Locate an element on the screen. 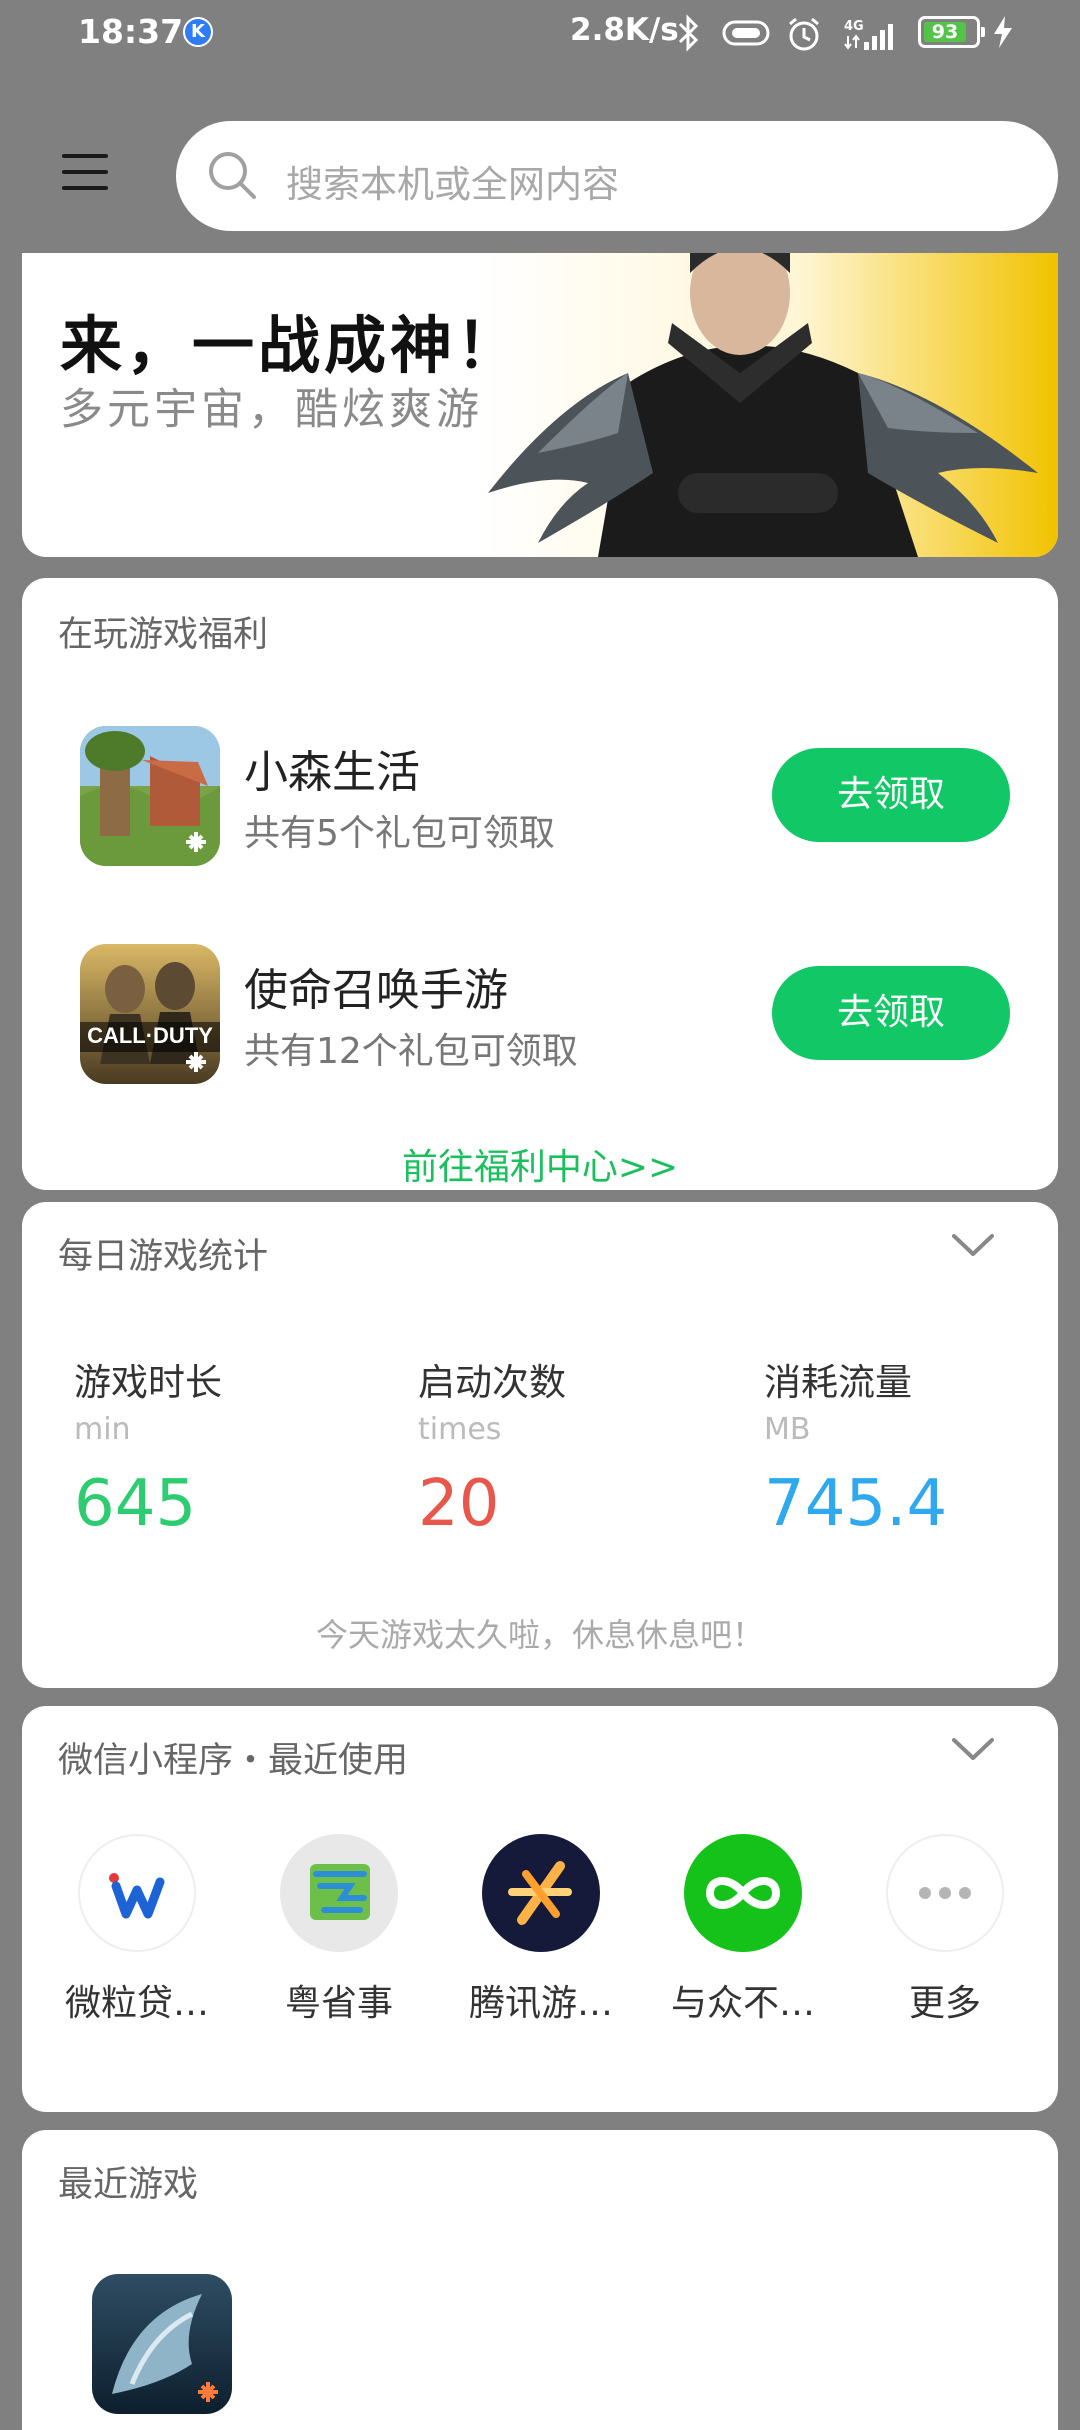  status-icons: 4G is located at coordinates (785, 33).